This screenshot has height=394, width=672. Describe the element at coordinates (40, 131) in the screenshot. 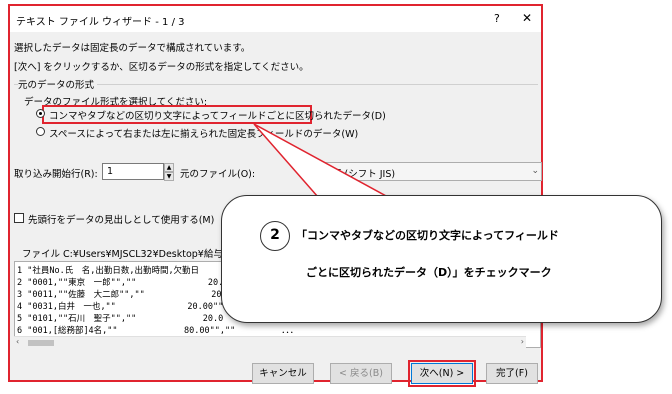

I see `fixed-width-radio` at that location.